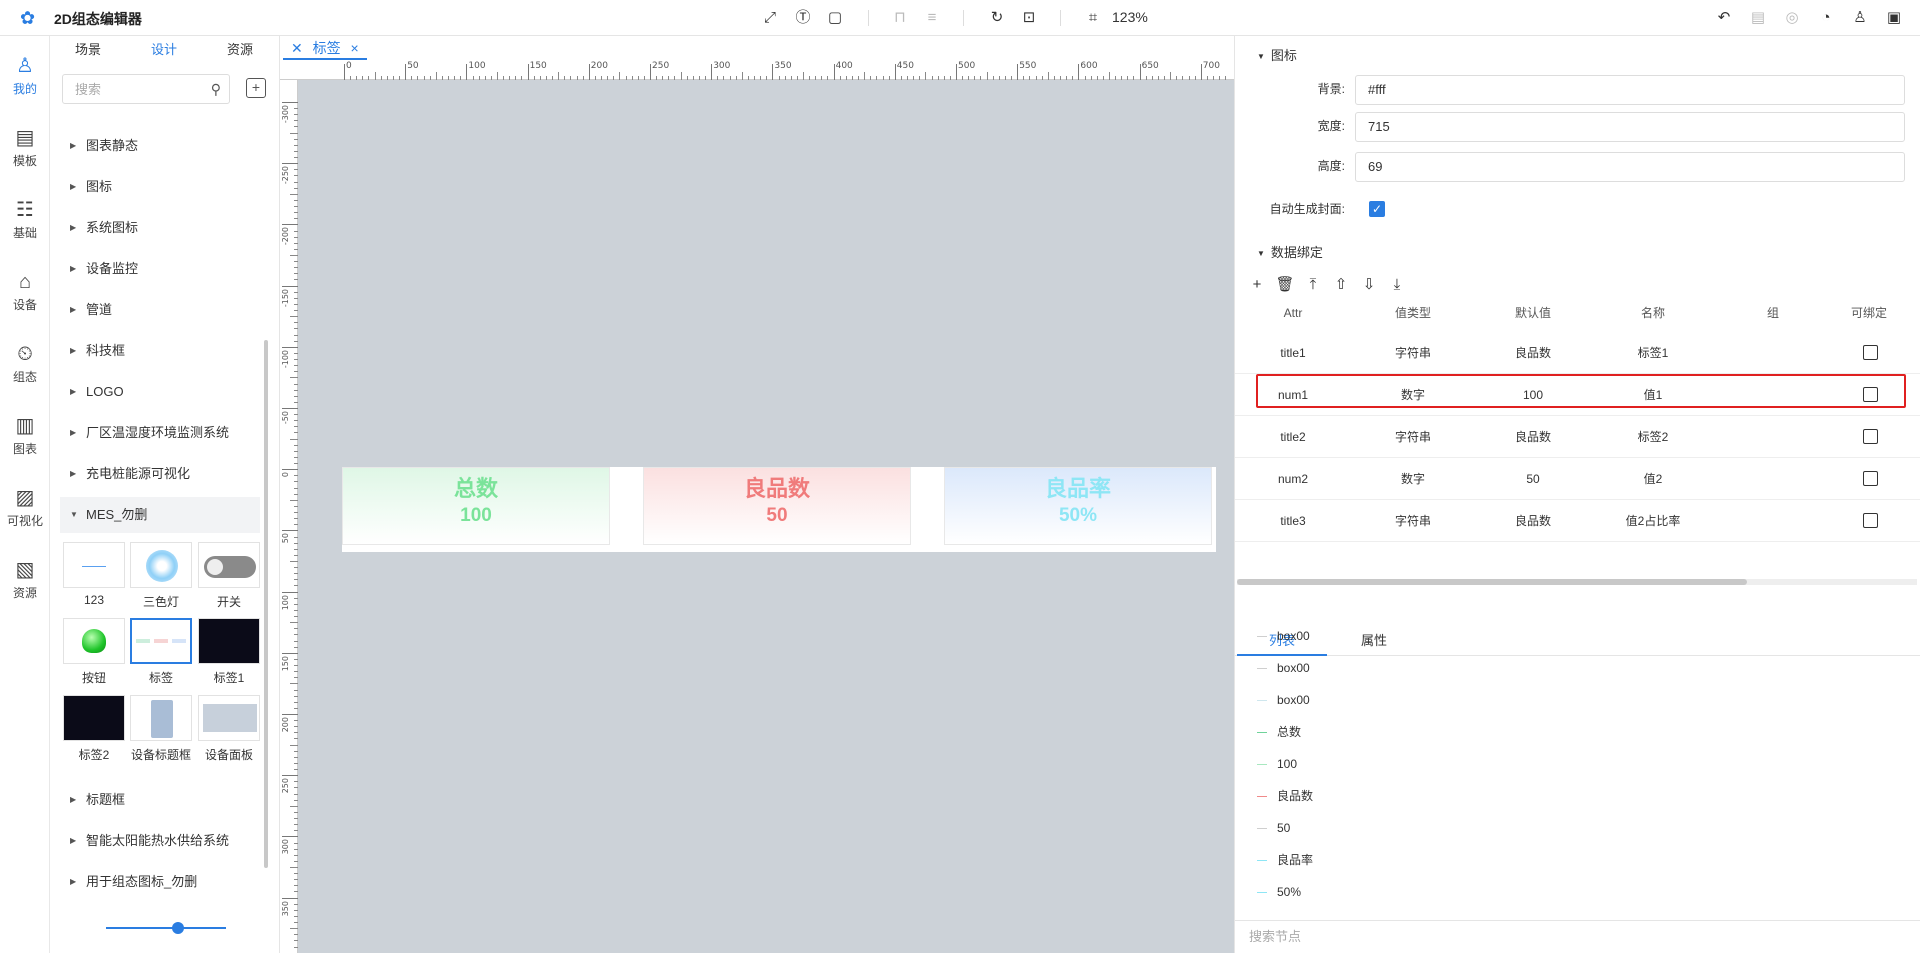  What do you see at coordinates (161, 718) in the screenshot?
I see `thumb-device-title` at bounding box center [161, 718].